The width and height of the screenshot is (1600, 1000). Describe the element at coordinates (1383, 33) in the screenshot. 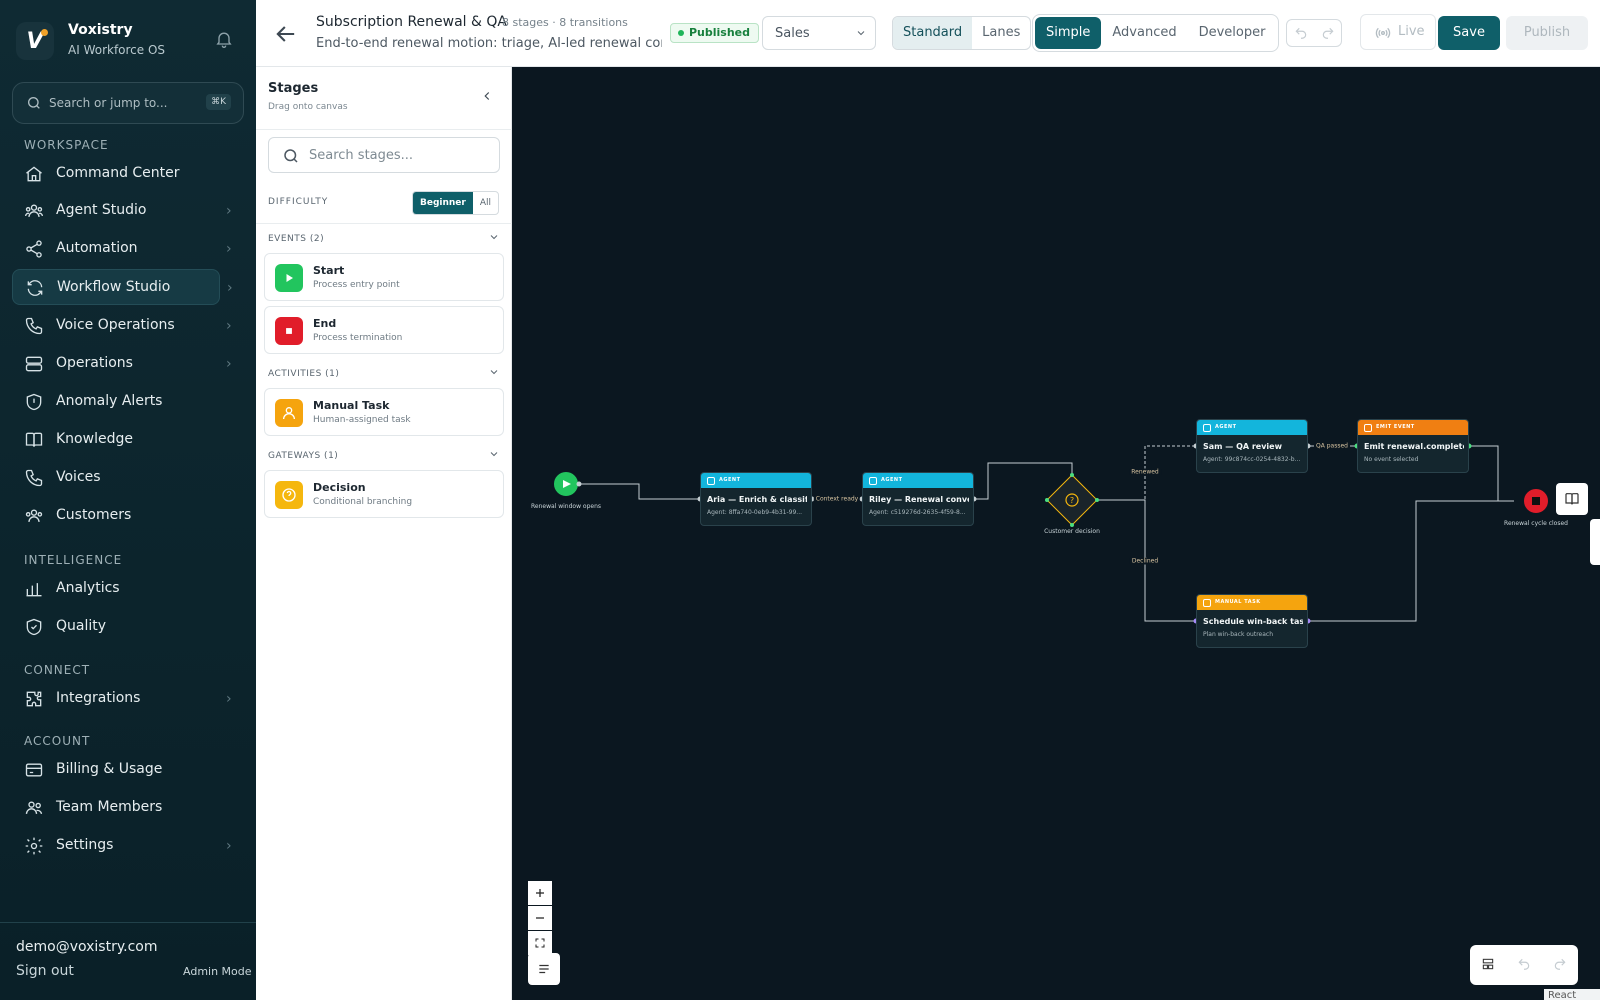

I see `broadcast-icon` at that location.